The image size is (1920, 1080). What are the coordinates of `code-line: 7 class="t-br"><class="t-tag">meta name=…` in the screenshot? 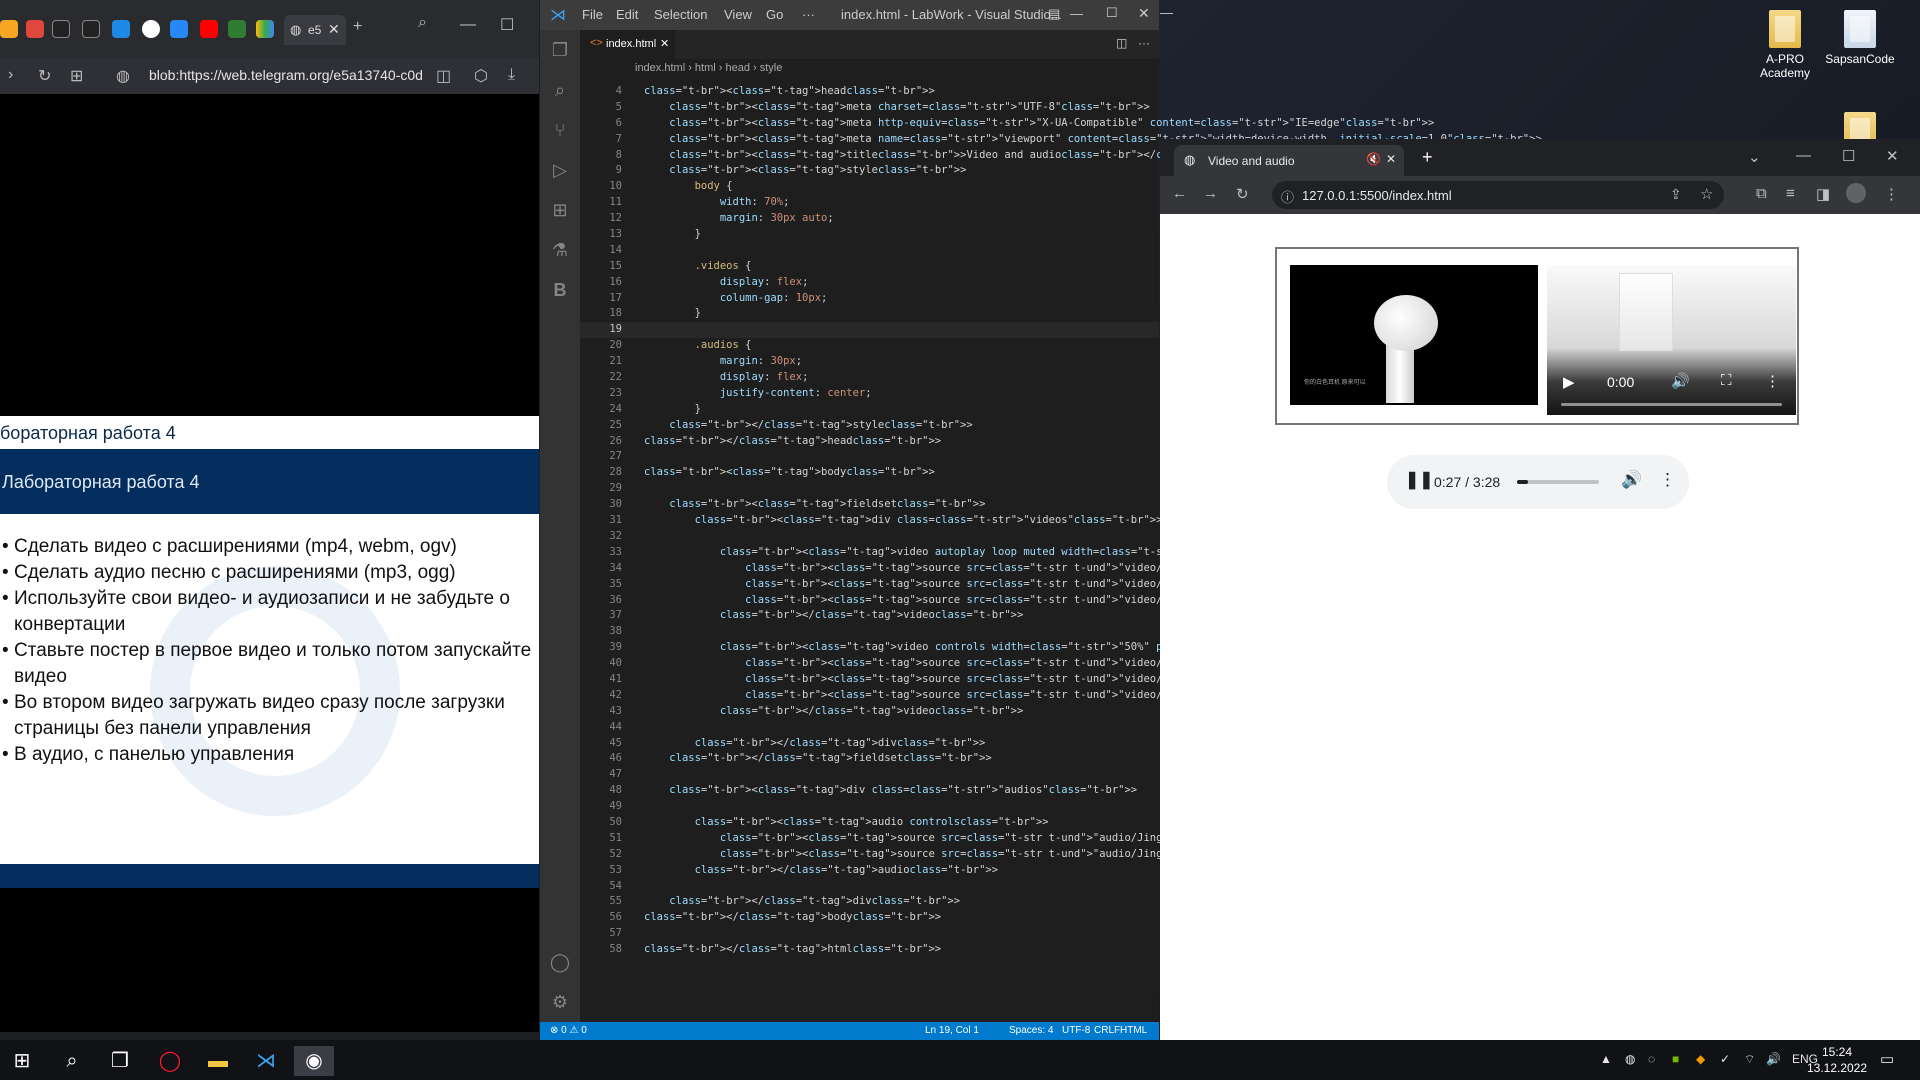 It's located at (1061, 140).